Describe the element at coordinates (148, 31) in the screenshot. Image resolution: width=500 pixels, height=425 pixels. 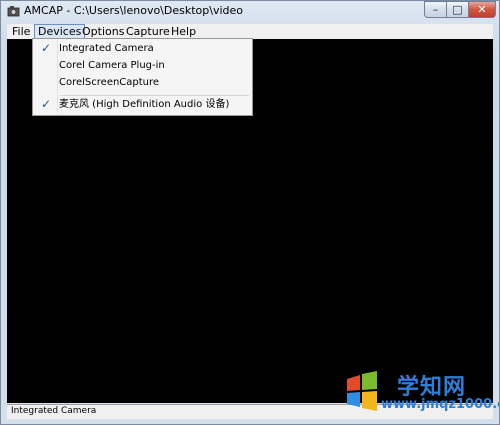
I see `menu-capture: Capture` at that location.